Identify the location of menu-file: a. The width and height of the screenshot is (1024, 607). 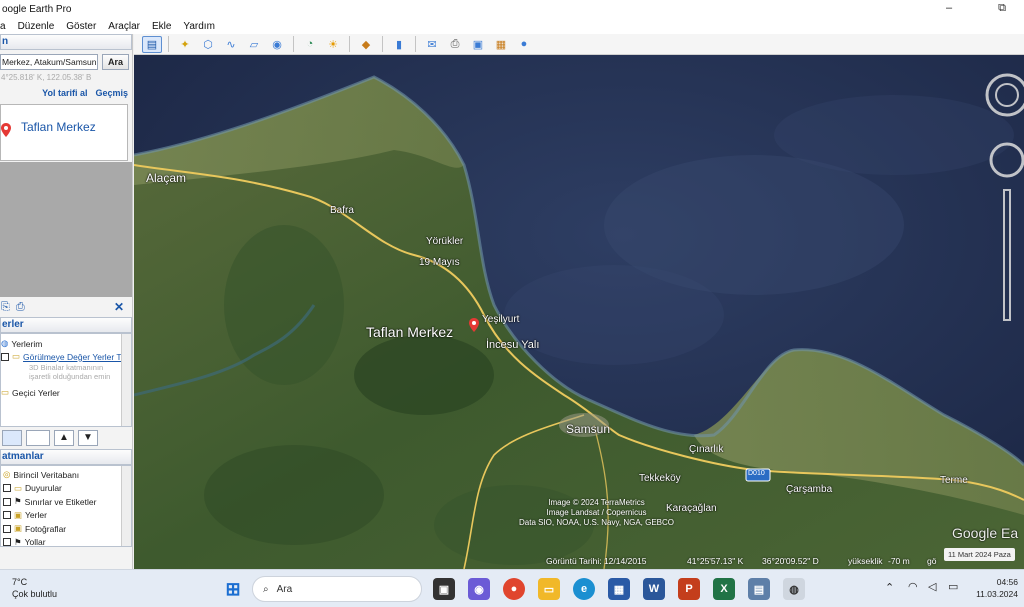
(3, 26).